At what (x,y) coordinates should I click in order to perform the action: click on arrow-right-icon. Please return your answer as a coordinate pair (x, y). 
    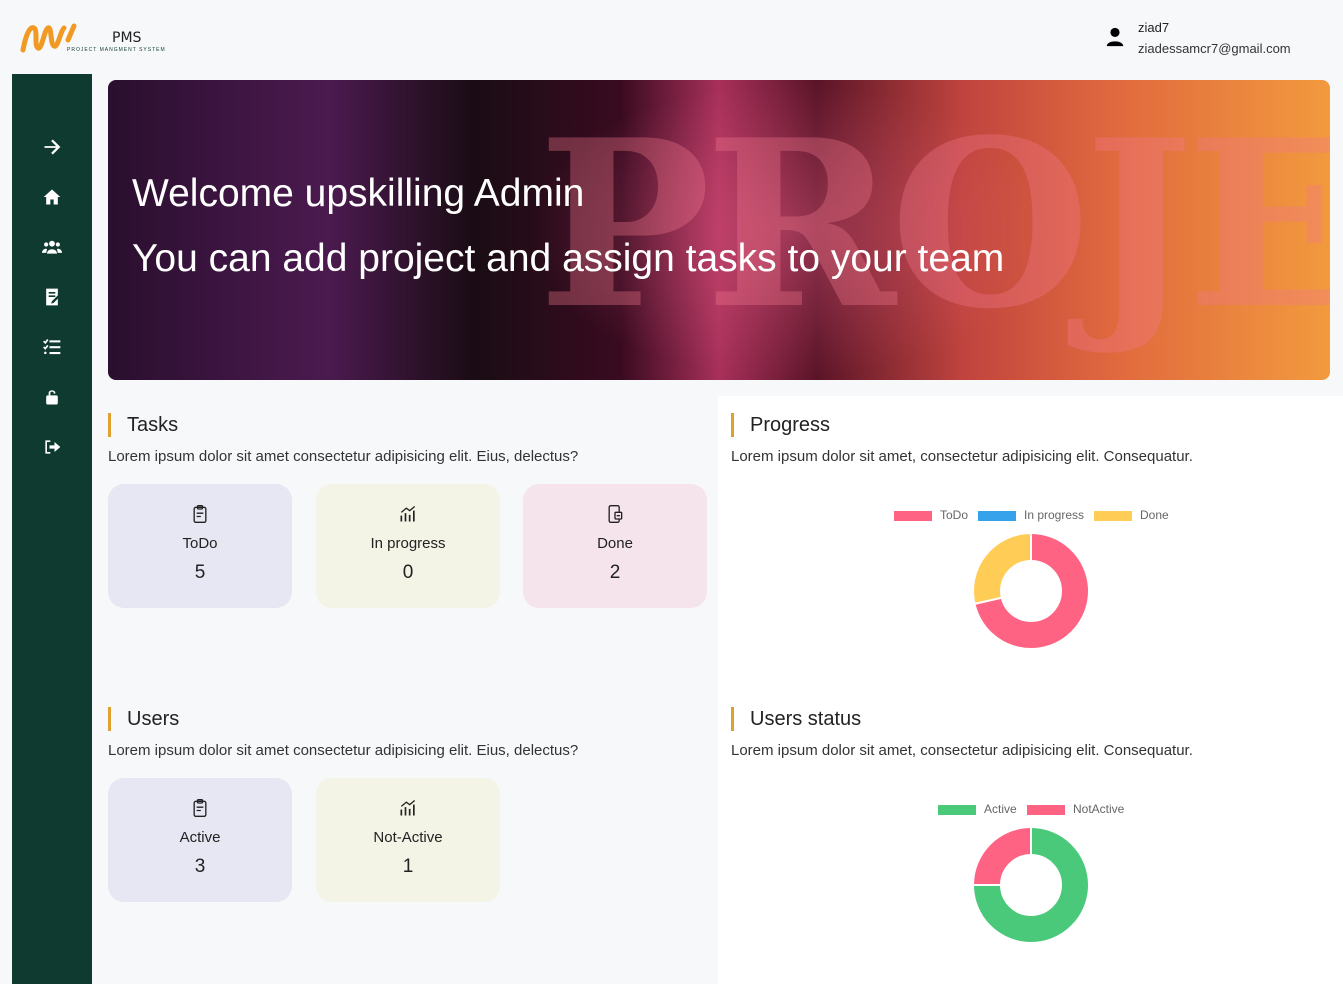
    Looking at the image, I should click on (52, 147).